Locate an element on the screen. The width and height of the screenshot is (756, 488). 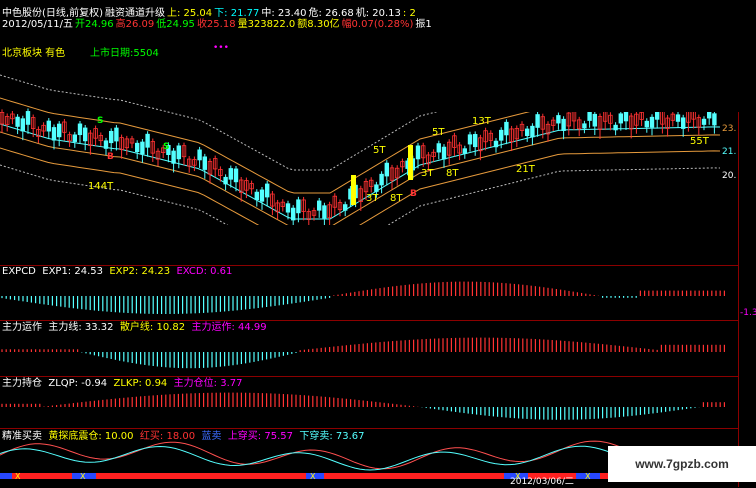
label-3t: 3T is located at coordinates (427, 173).